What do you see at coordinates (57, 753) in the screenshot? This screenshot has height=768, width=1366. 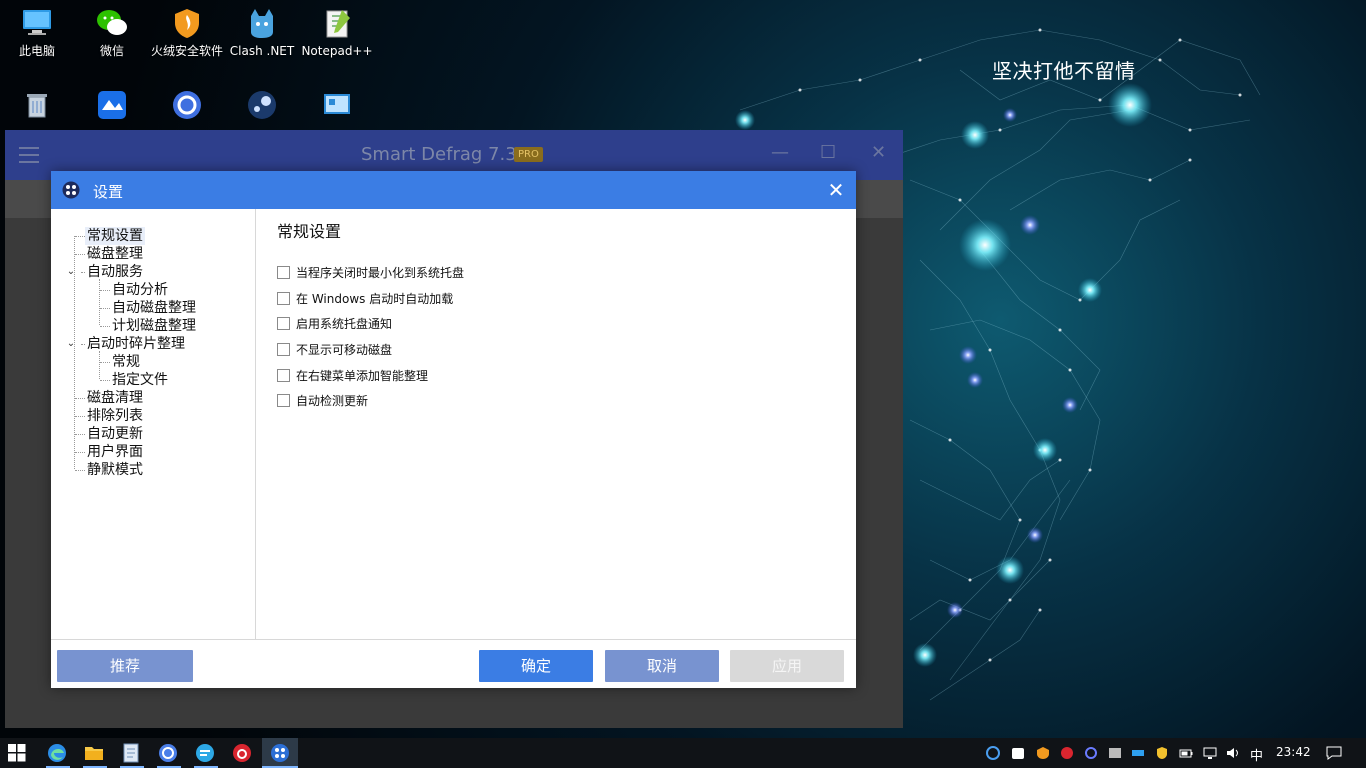 I see `edge-browser-icon` at bounding box center [57, 753].